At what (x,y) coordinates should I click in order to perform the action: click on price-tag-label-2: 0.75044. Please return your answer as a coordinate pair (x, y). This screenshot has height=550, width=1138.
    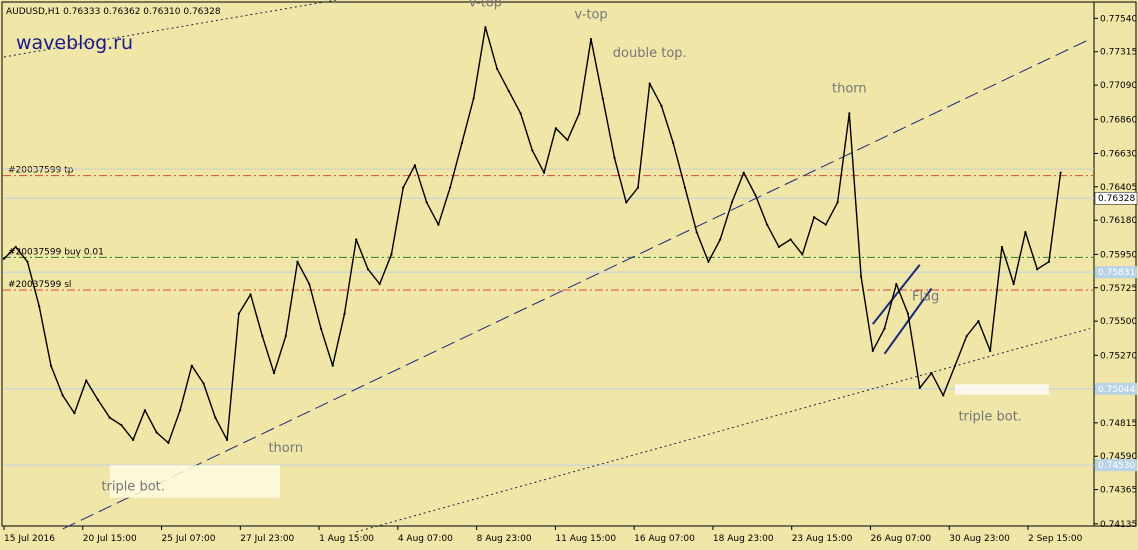
    Looking at the image, I should click on (1116, 390).